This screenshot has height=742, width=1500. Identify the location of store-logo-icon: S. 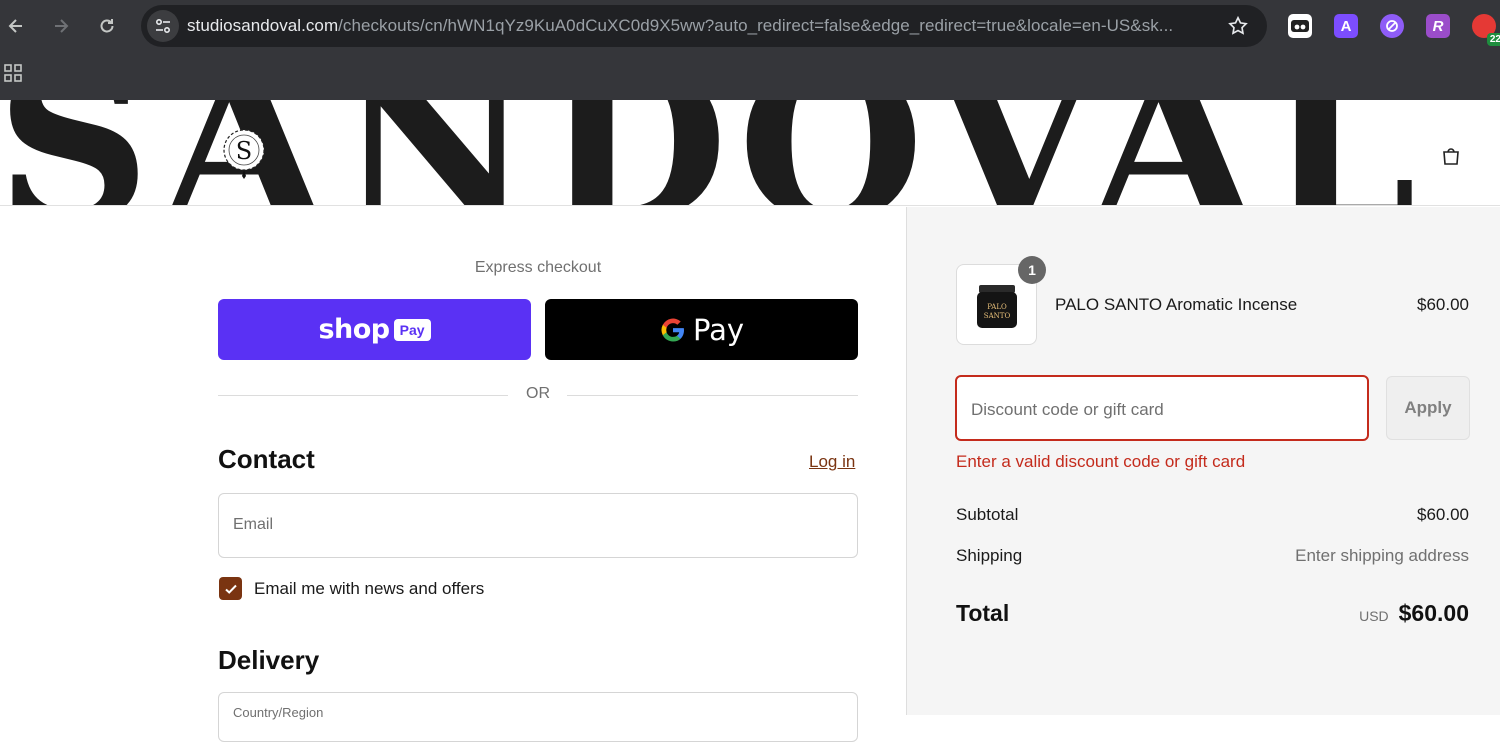
(244, 152).